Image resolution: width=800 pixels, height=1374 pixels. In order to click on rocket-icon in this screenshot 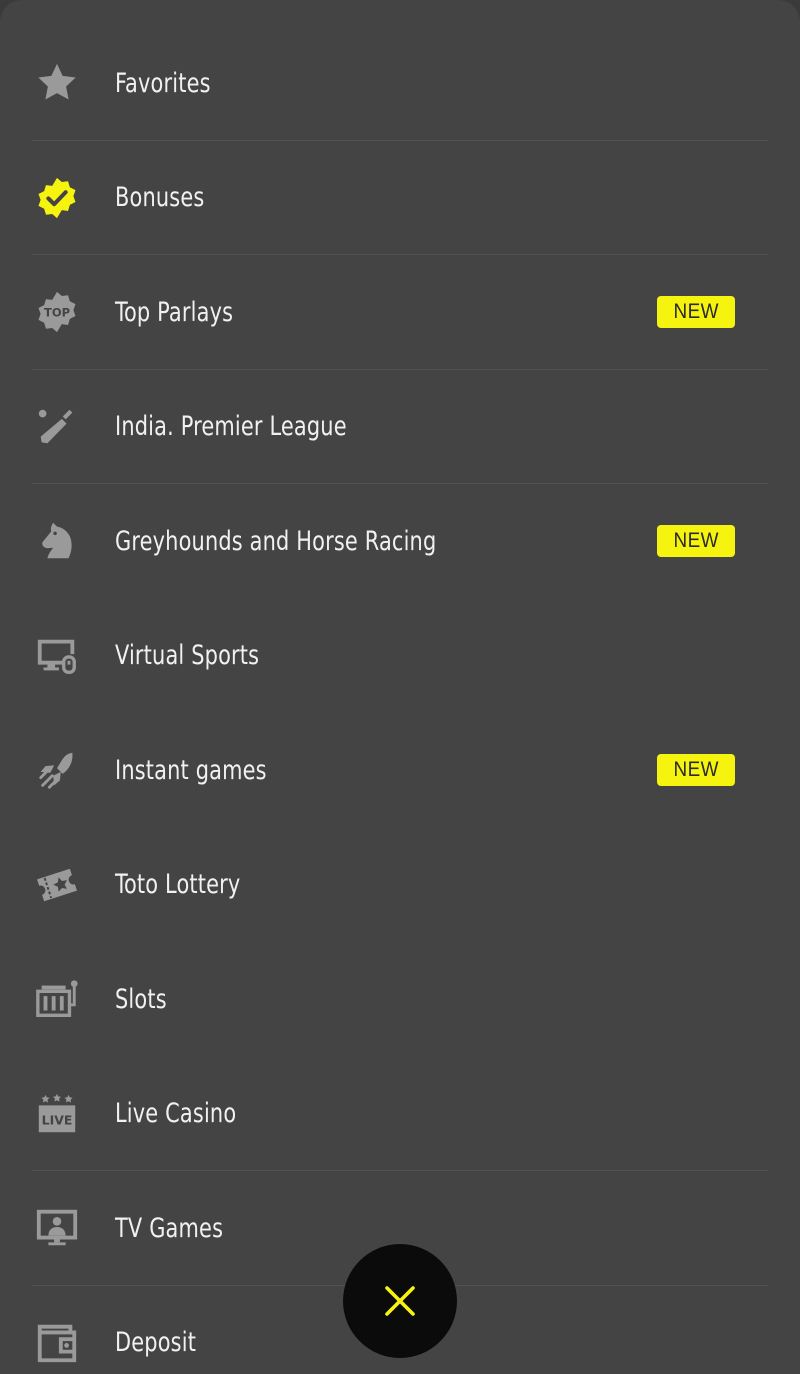, I will do `click(57, 770)`.